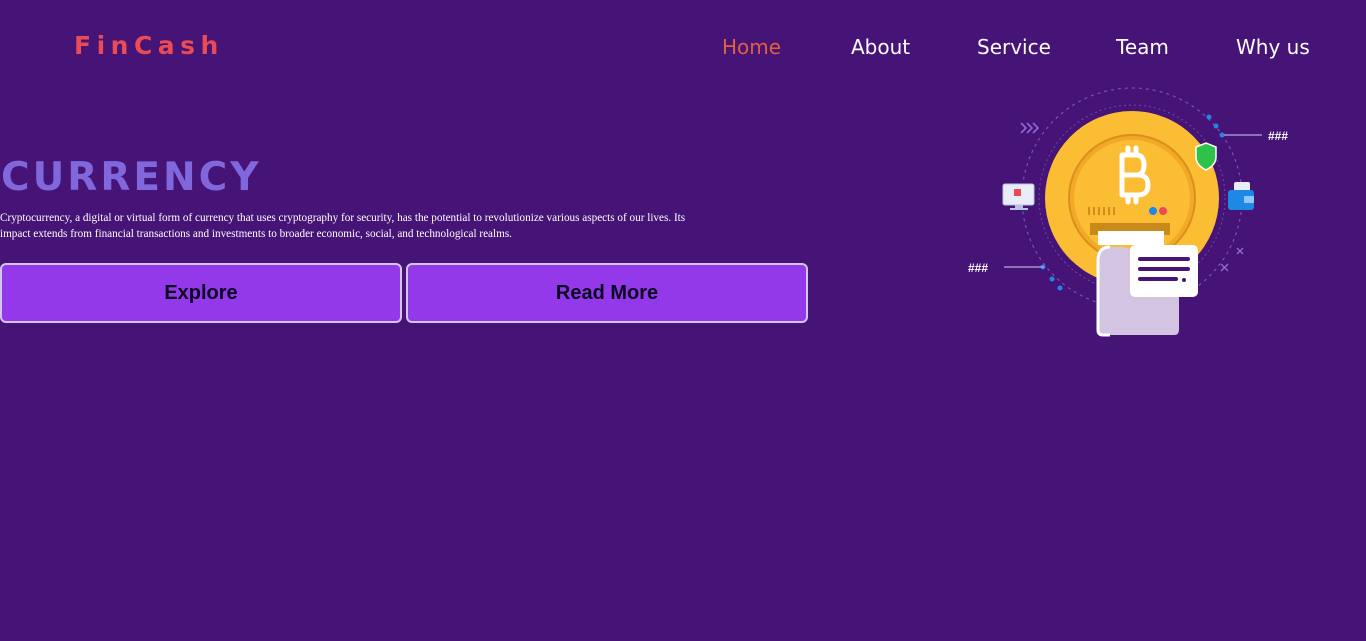 This screenshot has height=641, width=1366. Describe the element at coordinates (1030, 128) in the screenshot. I see `chevrons-icon` at that location.